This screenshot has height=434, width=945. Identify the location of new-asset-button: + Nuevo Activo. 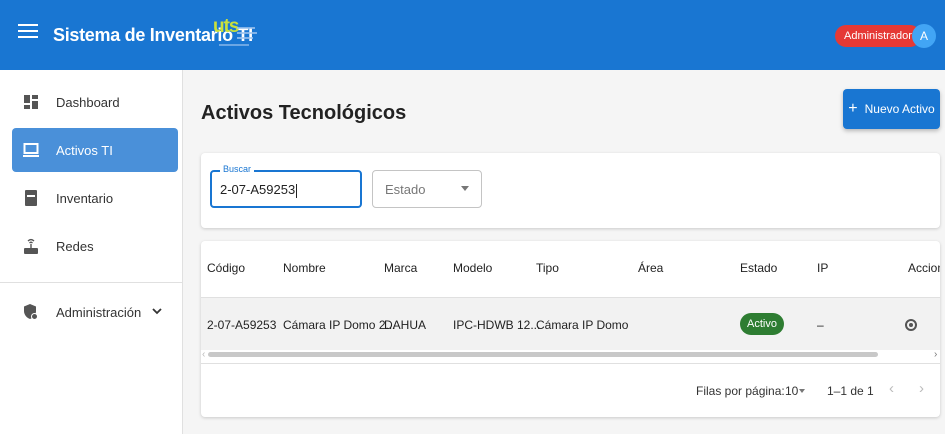
(891, 109).